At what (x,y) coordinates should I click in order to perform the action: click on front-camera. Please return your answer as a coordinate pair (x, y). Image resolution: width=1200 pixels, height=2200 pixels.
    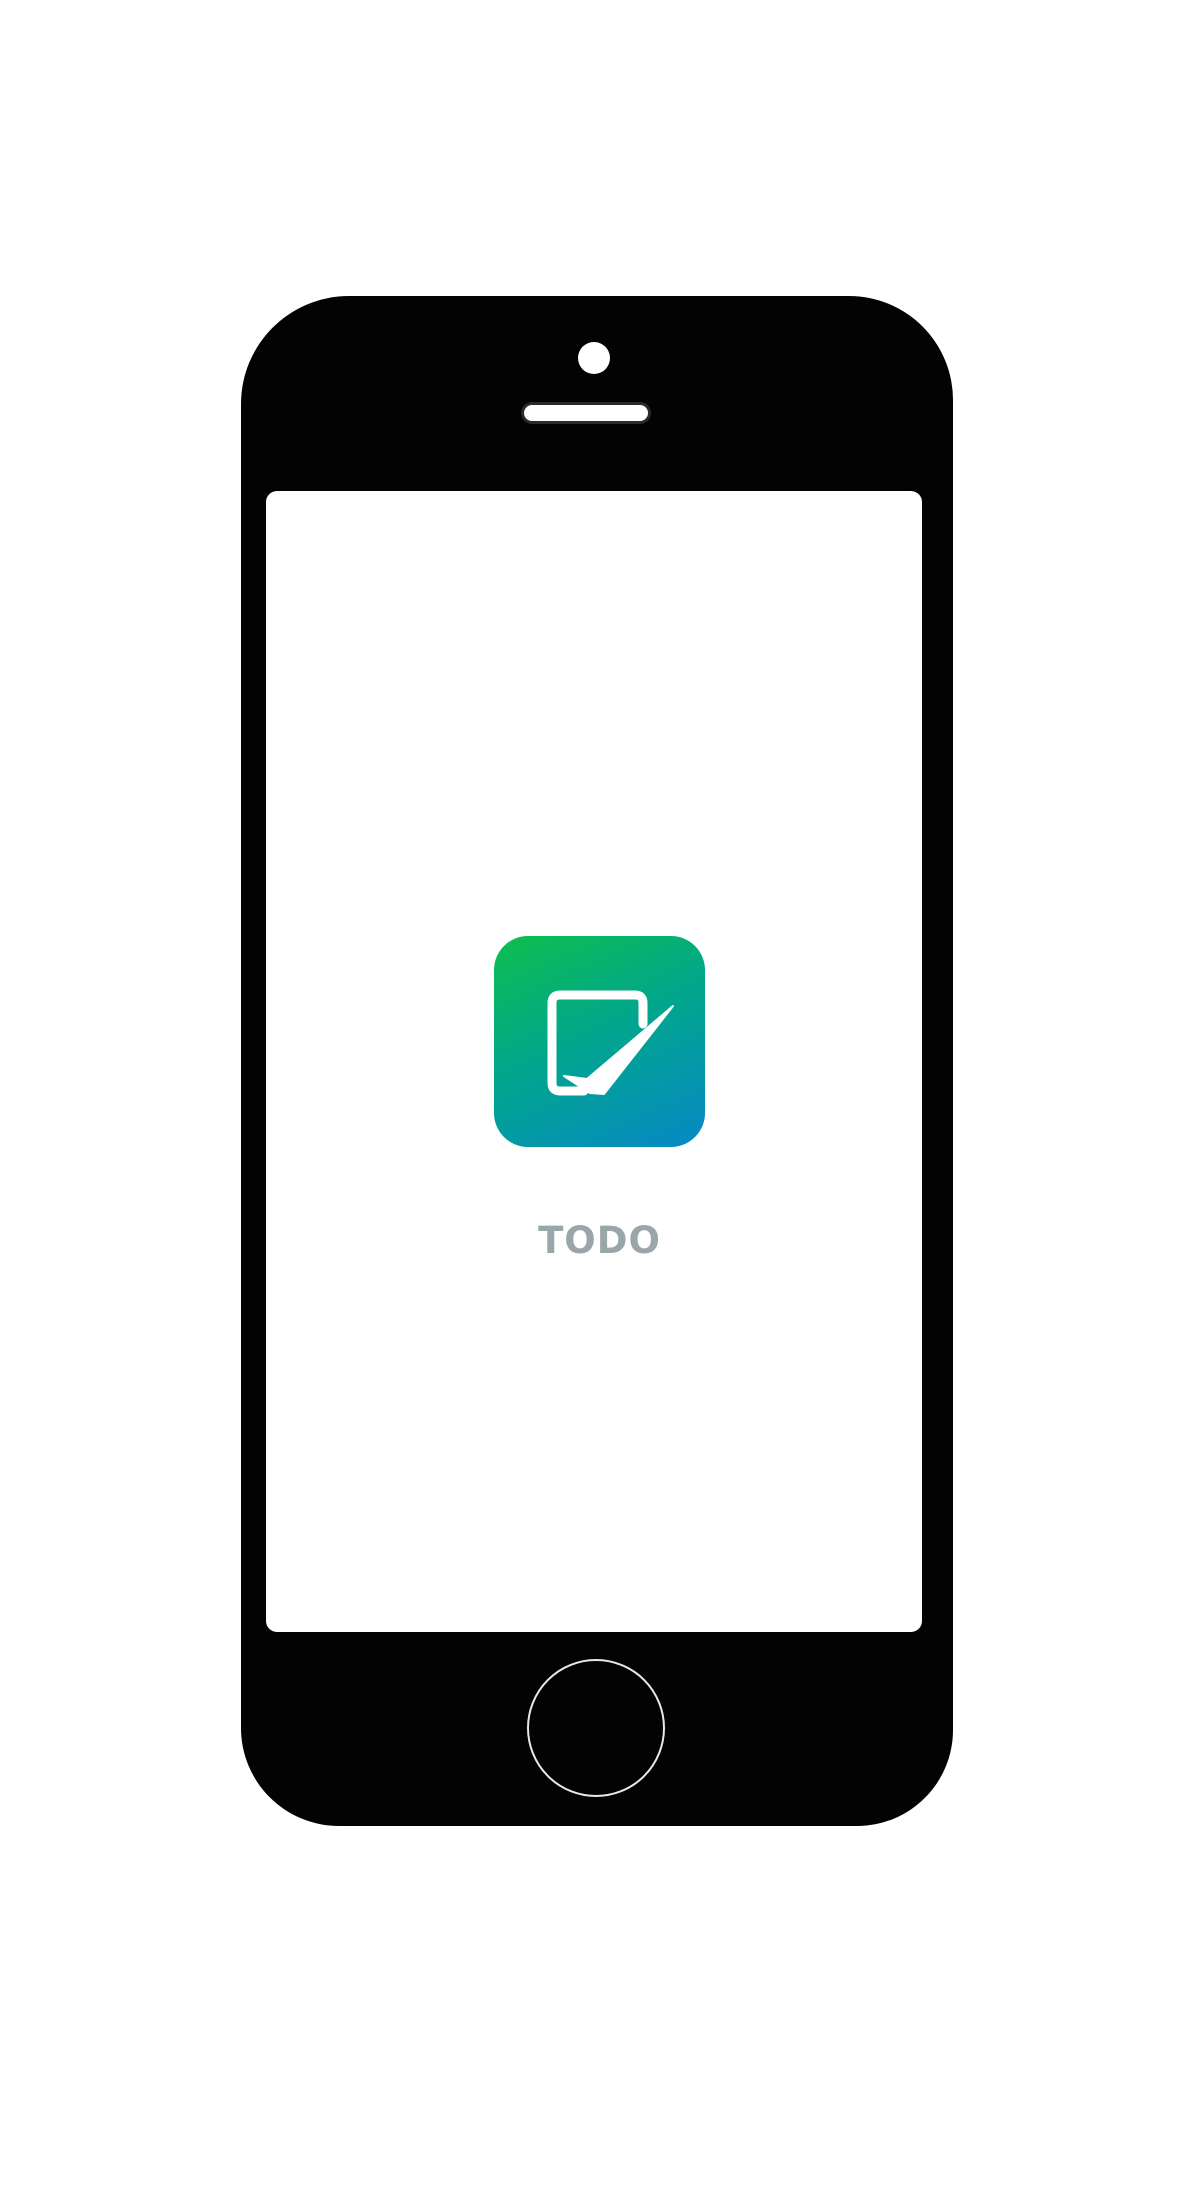
    Looking at the image, I should click on (594, 358).